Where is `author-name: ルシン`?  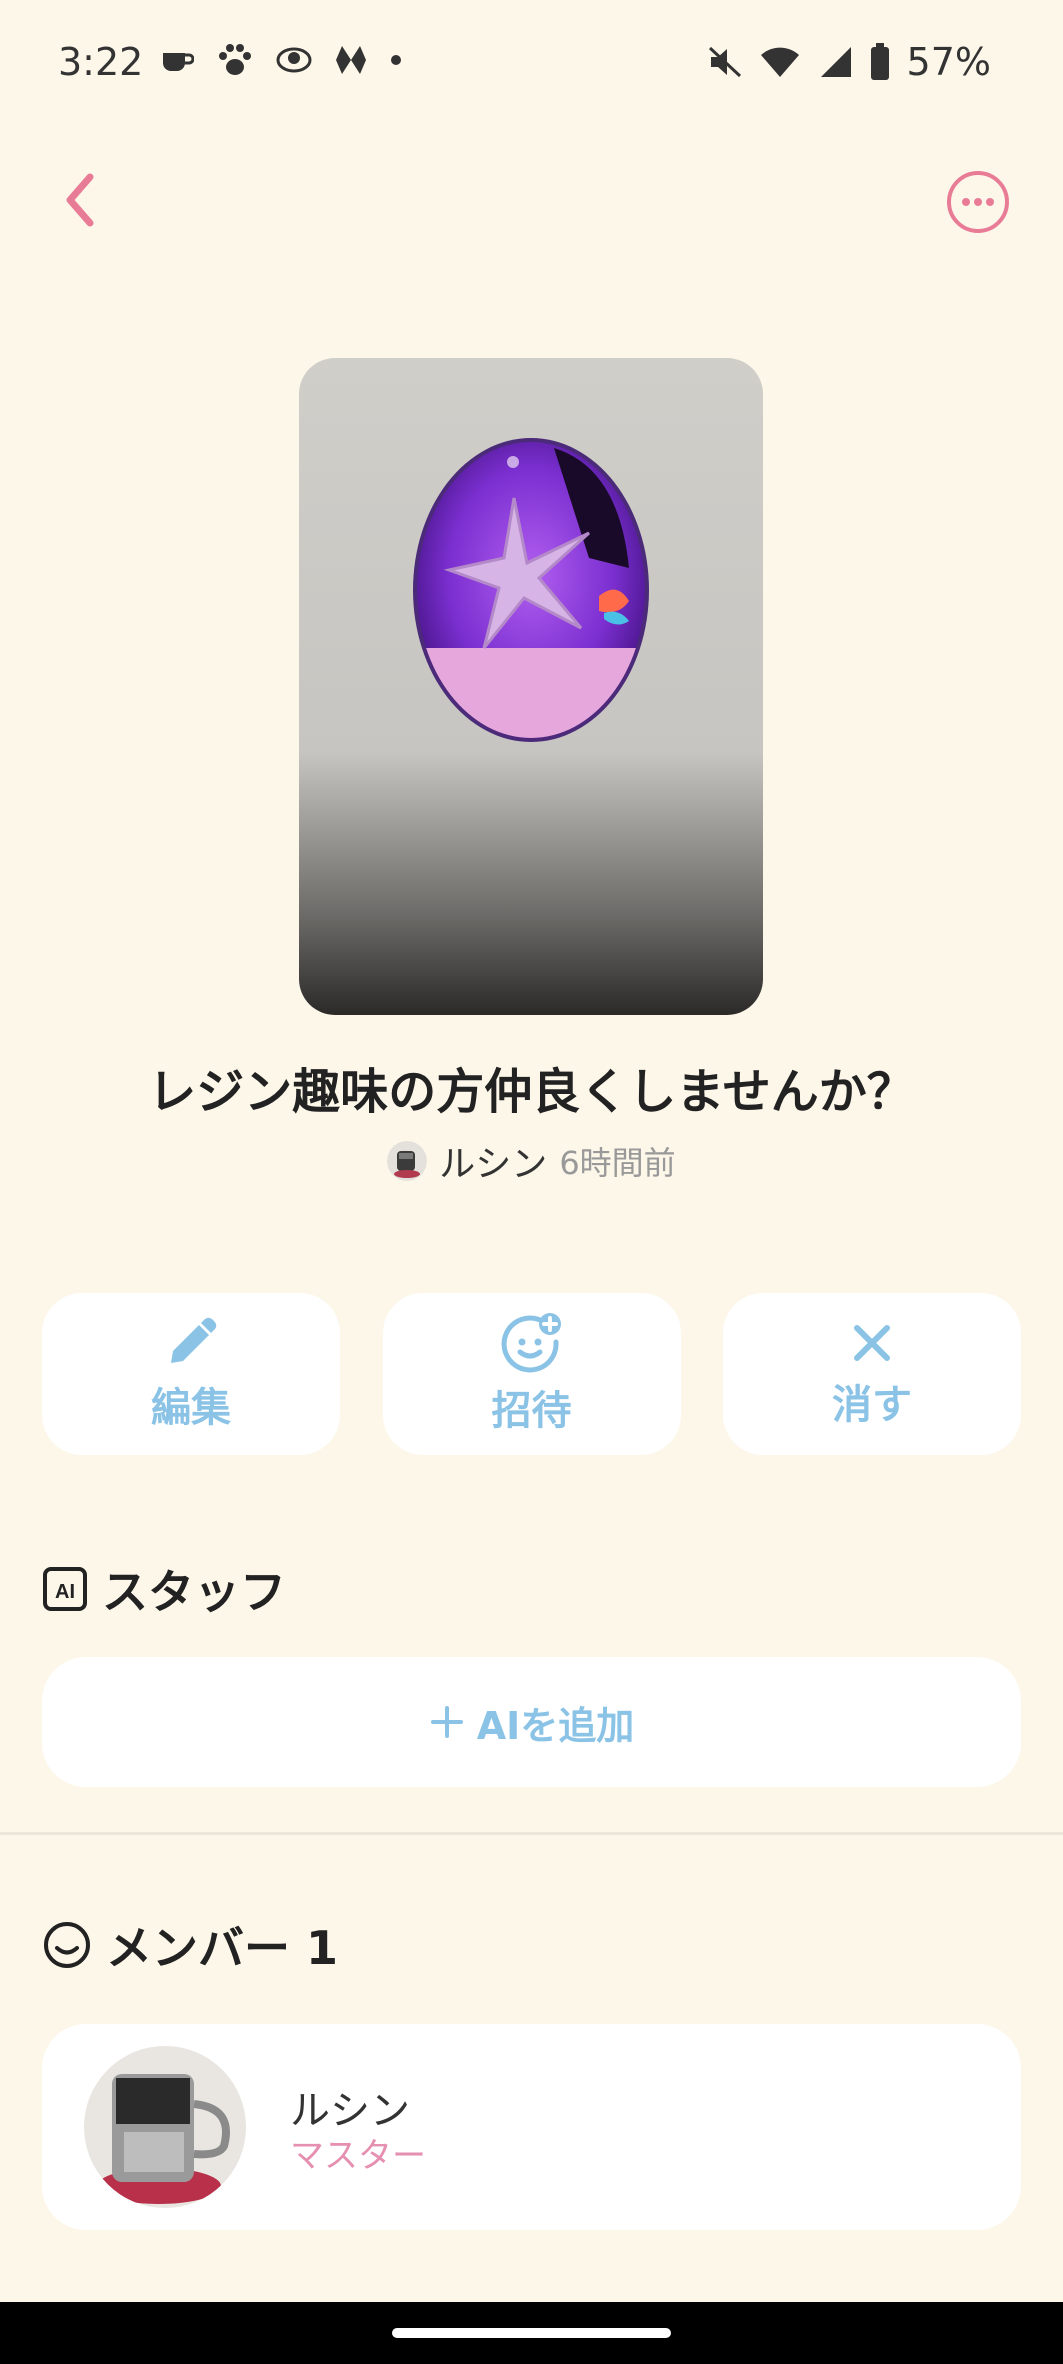 author-name: ルシン is located at coordinates (493, 1164).